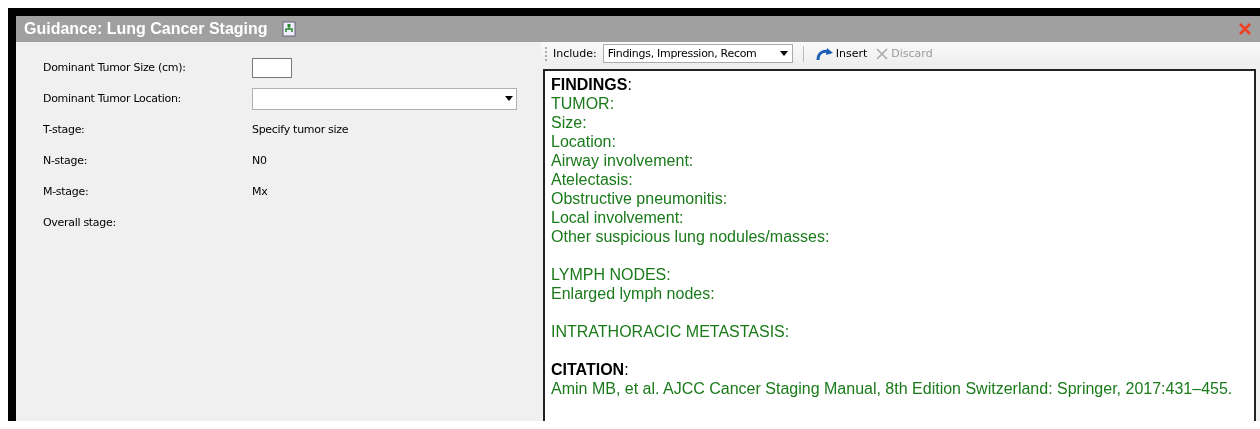  Describe the element at coordinates (584, 141) in the screenshot. I see `report-line: Location:` at that location.